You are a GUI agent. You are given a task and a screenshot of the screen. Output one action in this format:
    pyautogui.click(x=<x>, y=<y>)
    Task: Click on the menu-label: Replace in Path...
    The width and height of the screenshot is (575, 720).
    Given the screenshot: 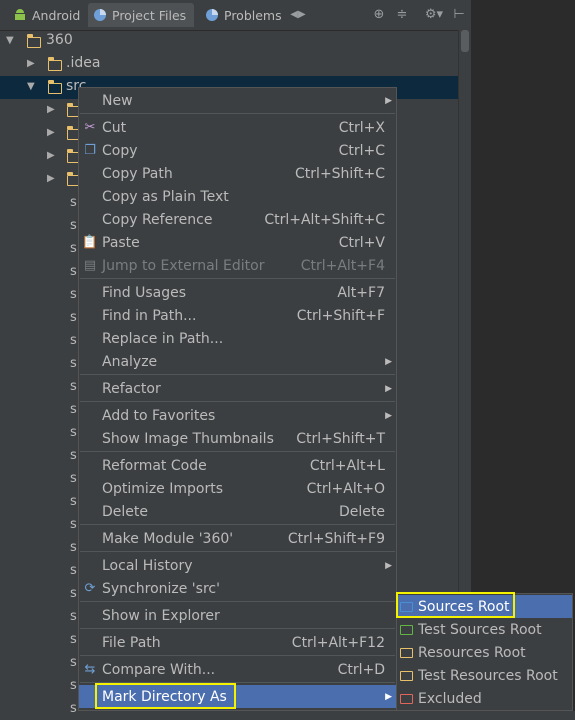 What is the action you would take?
    pyautogui.click(x=163, y=338)
    